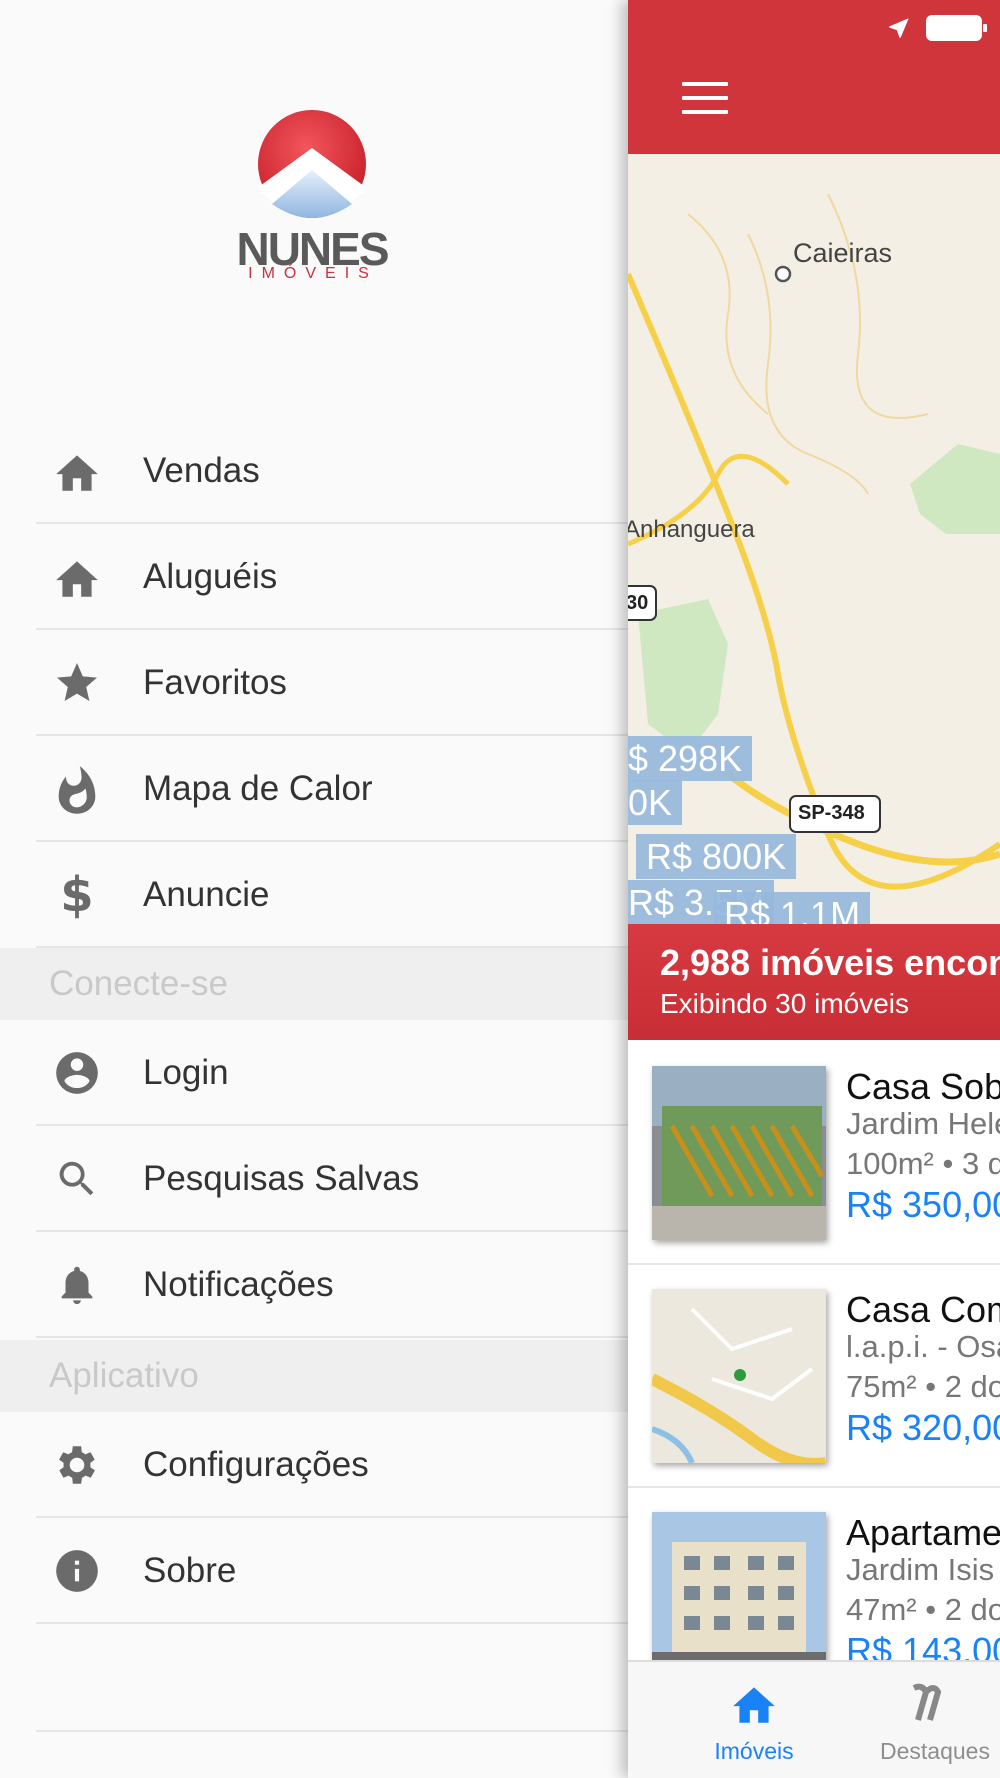 This screenshot has width=1000, height=1778. Describe the element at coordinates (206, 894) in the screenshot. I see `menu-item-label: Anuncie` at that location.